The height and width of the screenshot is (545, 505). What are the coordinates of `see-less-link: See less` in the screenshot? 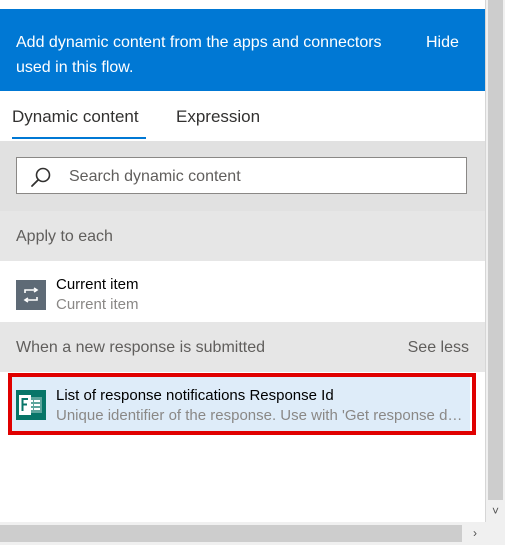 It's located at (438, 348).